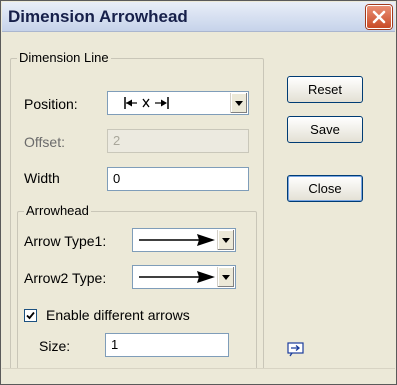 The height and width of the screenshot is (385, 397). I want to click on arrows-outside-x-icon, so click(146, 103).